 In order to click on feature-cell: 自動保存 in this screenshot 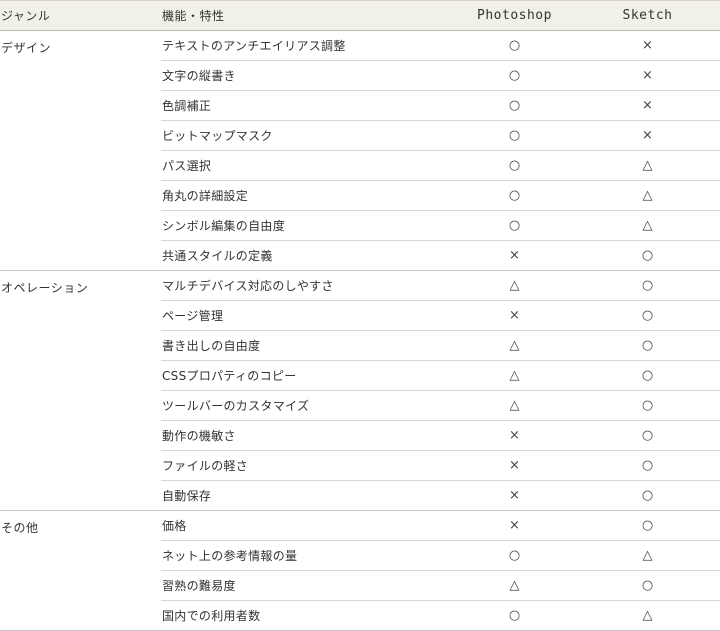, I will do `click(307, 495)`.